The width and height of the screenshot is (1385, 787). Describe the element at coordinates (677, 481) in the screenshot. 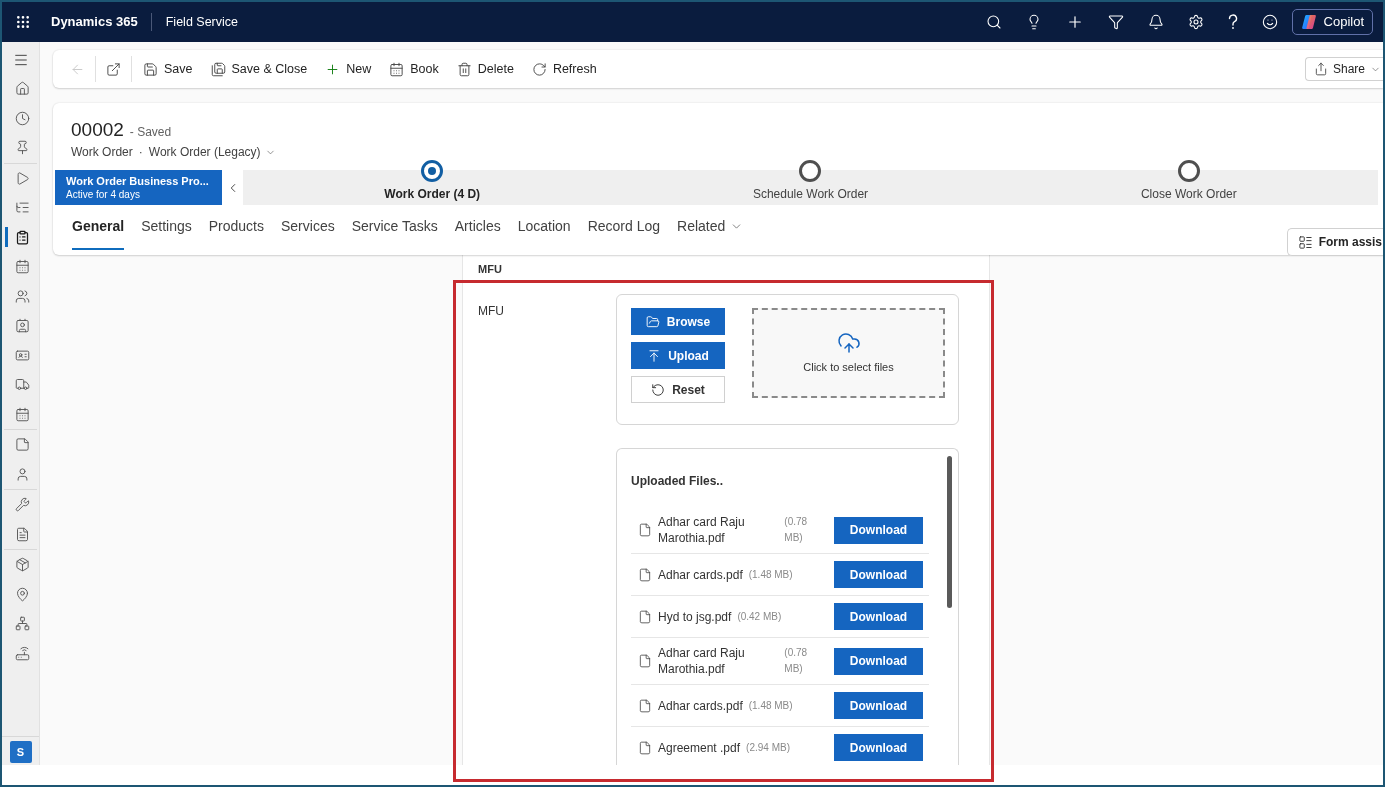

I see `uploaded-files-title: Uploaded Files..` at that location.